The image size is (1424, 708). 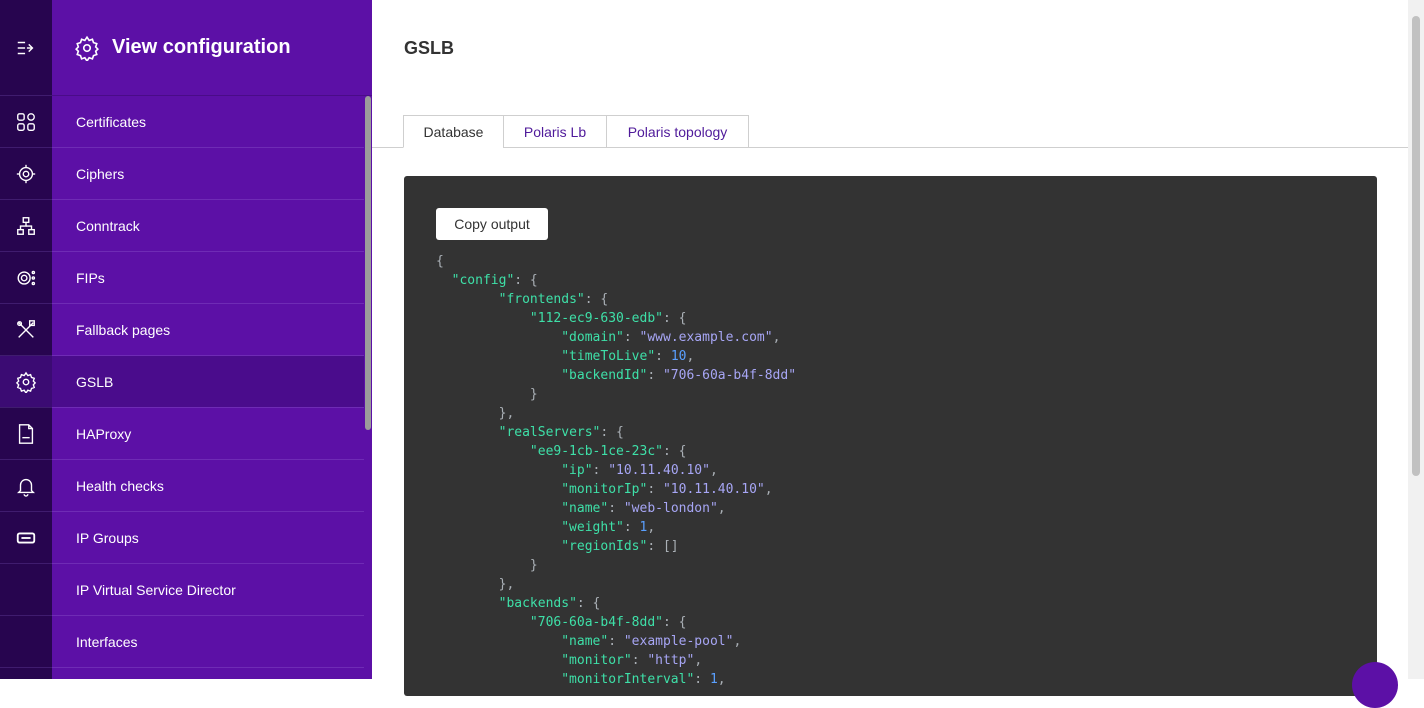 I want to click on bell-icon, so click(x=26, y=487).